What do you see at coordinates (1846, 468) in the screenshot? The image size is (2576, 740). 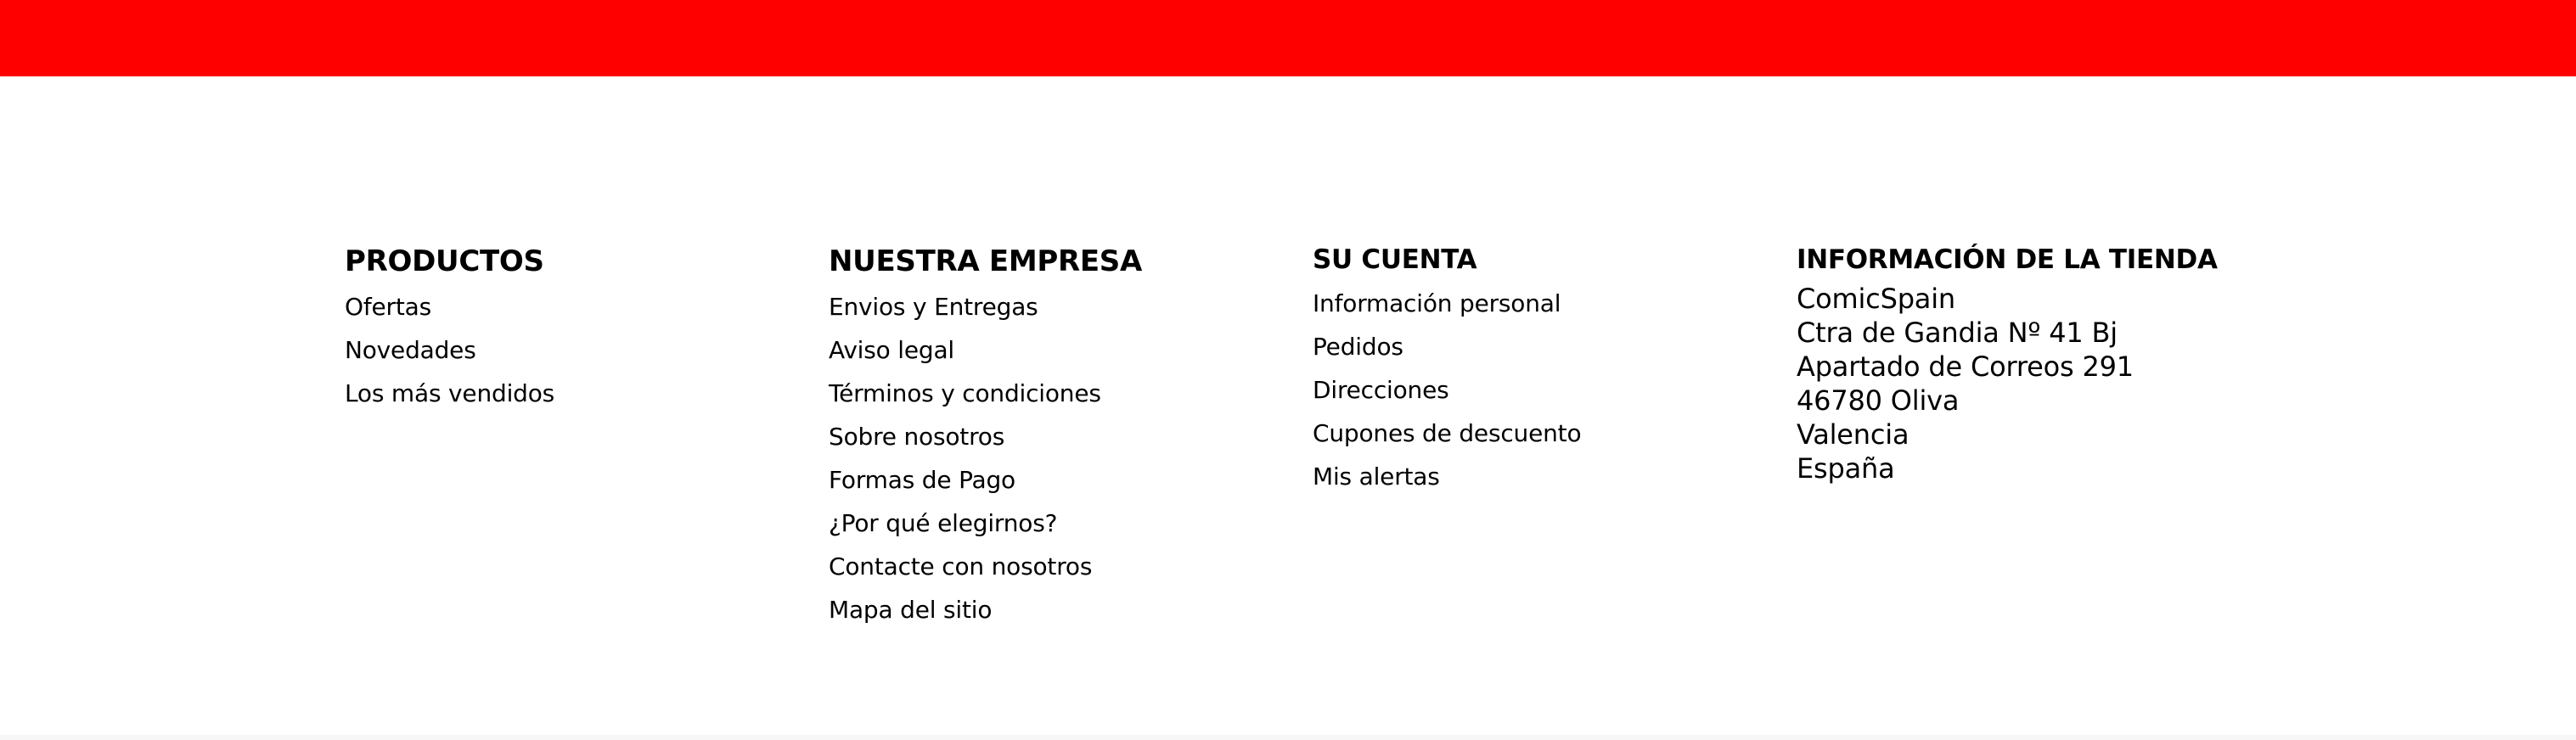 I see `store-country: España` at bounding box center [1846, 468].